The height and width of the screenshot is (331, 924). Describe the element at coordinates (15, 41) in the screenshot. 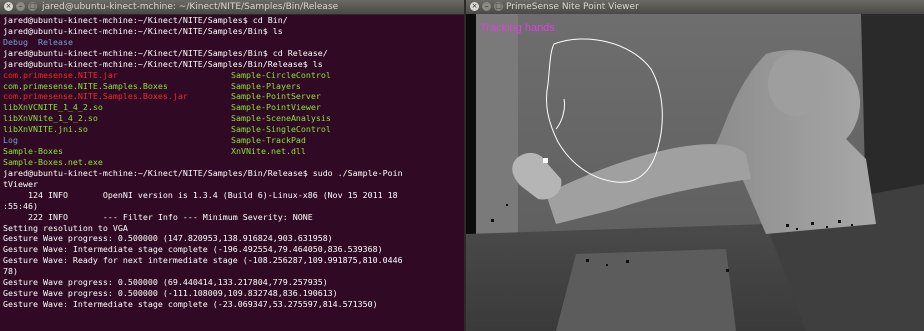

I see `dir-entry: Debug` at that location.